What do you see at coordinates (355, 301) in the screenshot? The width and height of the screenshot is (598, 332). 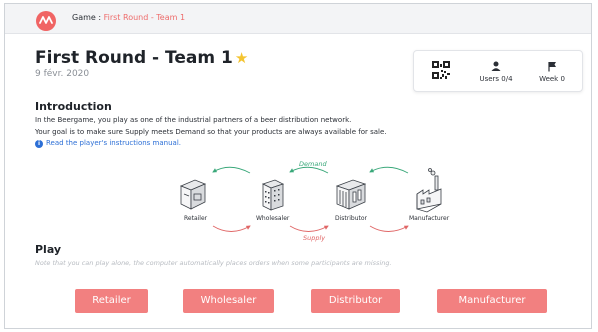 I see `distributor-button: Distributor` at bounding box center [355, 301].